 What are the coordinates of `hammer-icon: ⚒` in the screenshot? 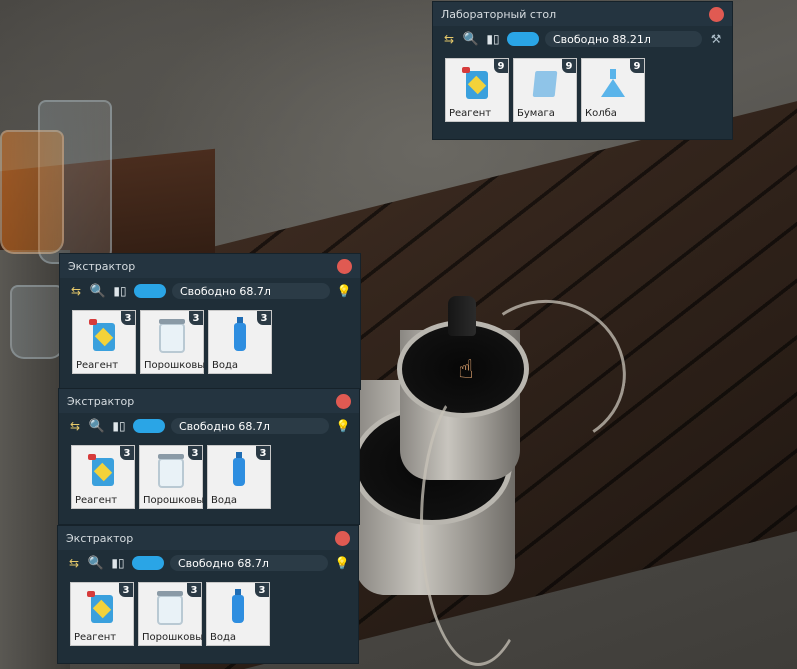 It's located at (716, 39).